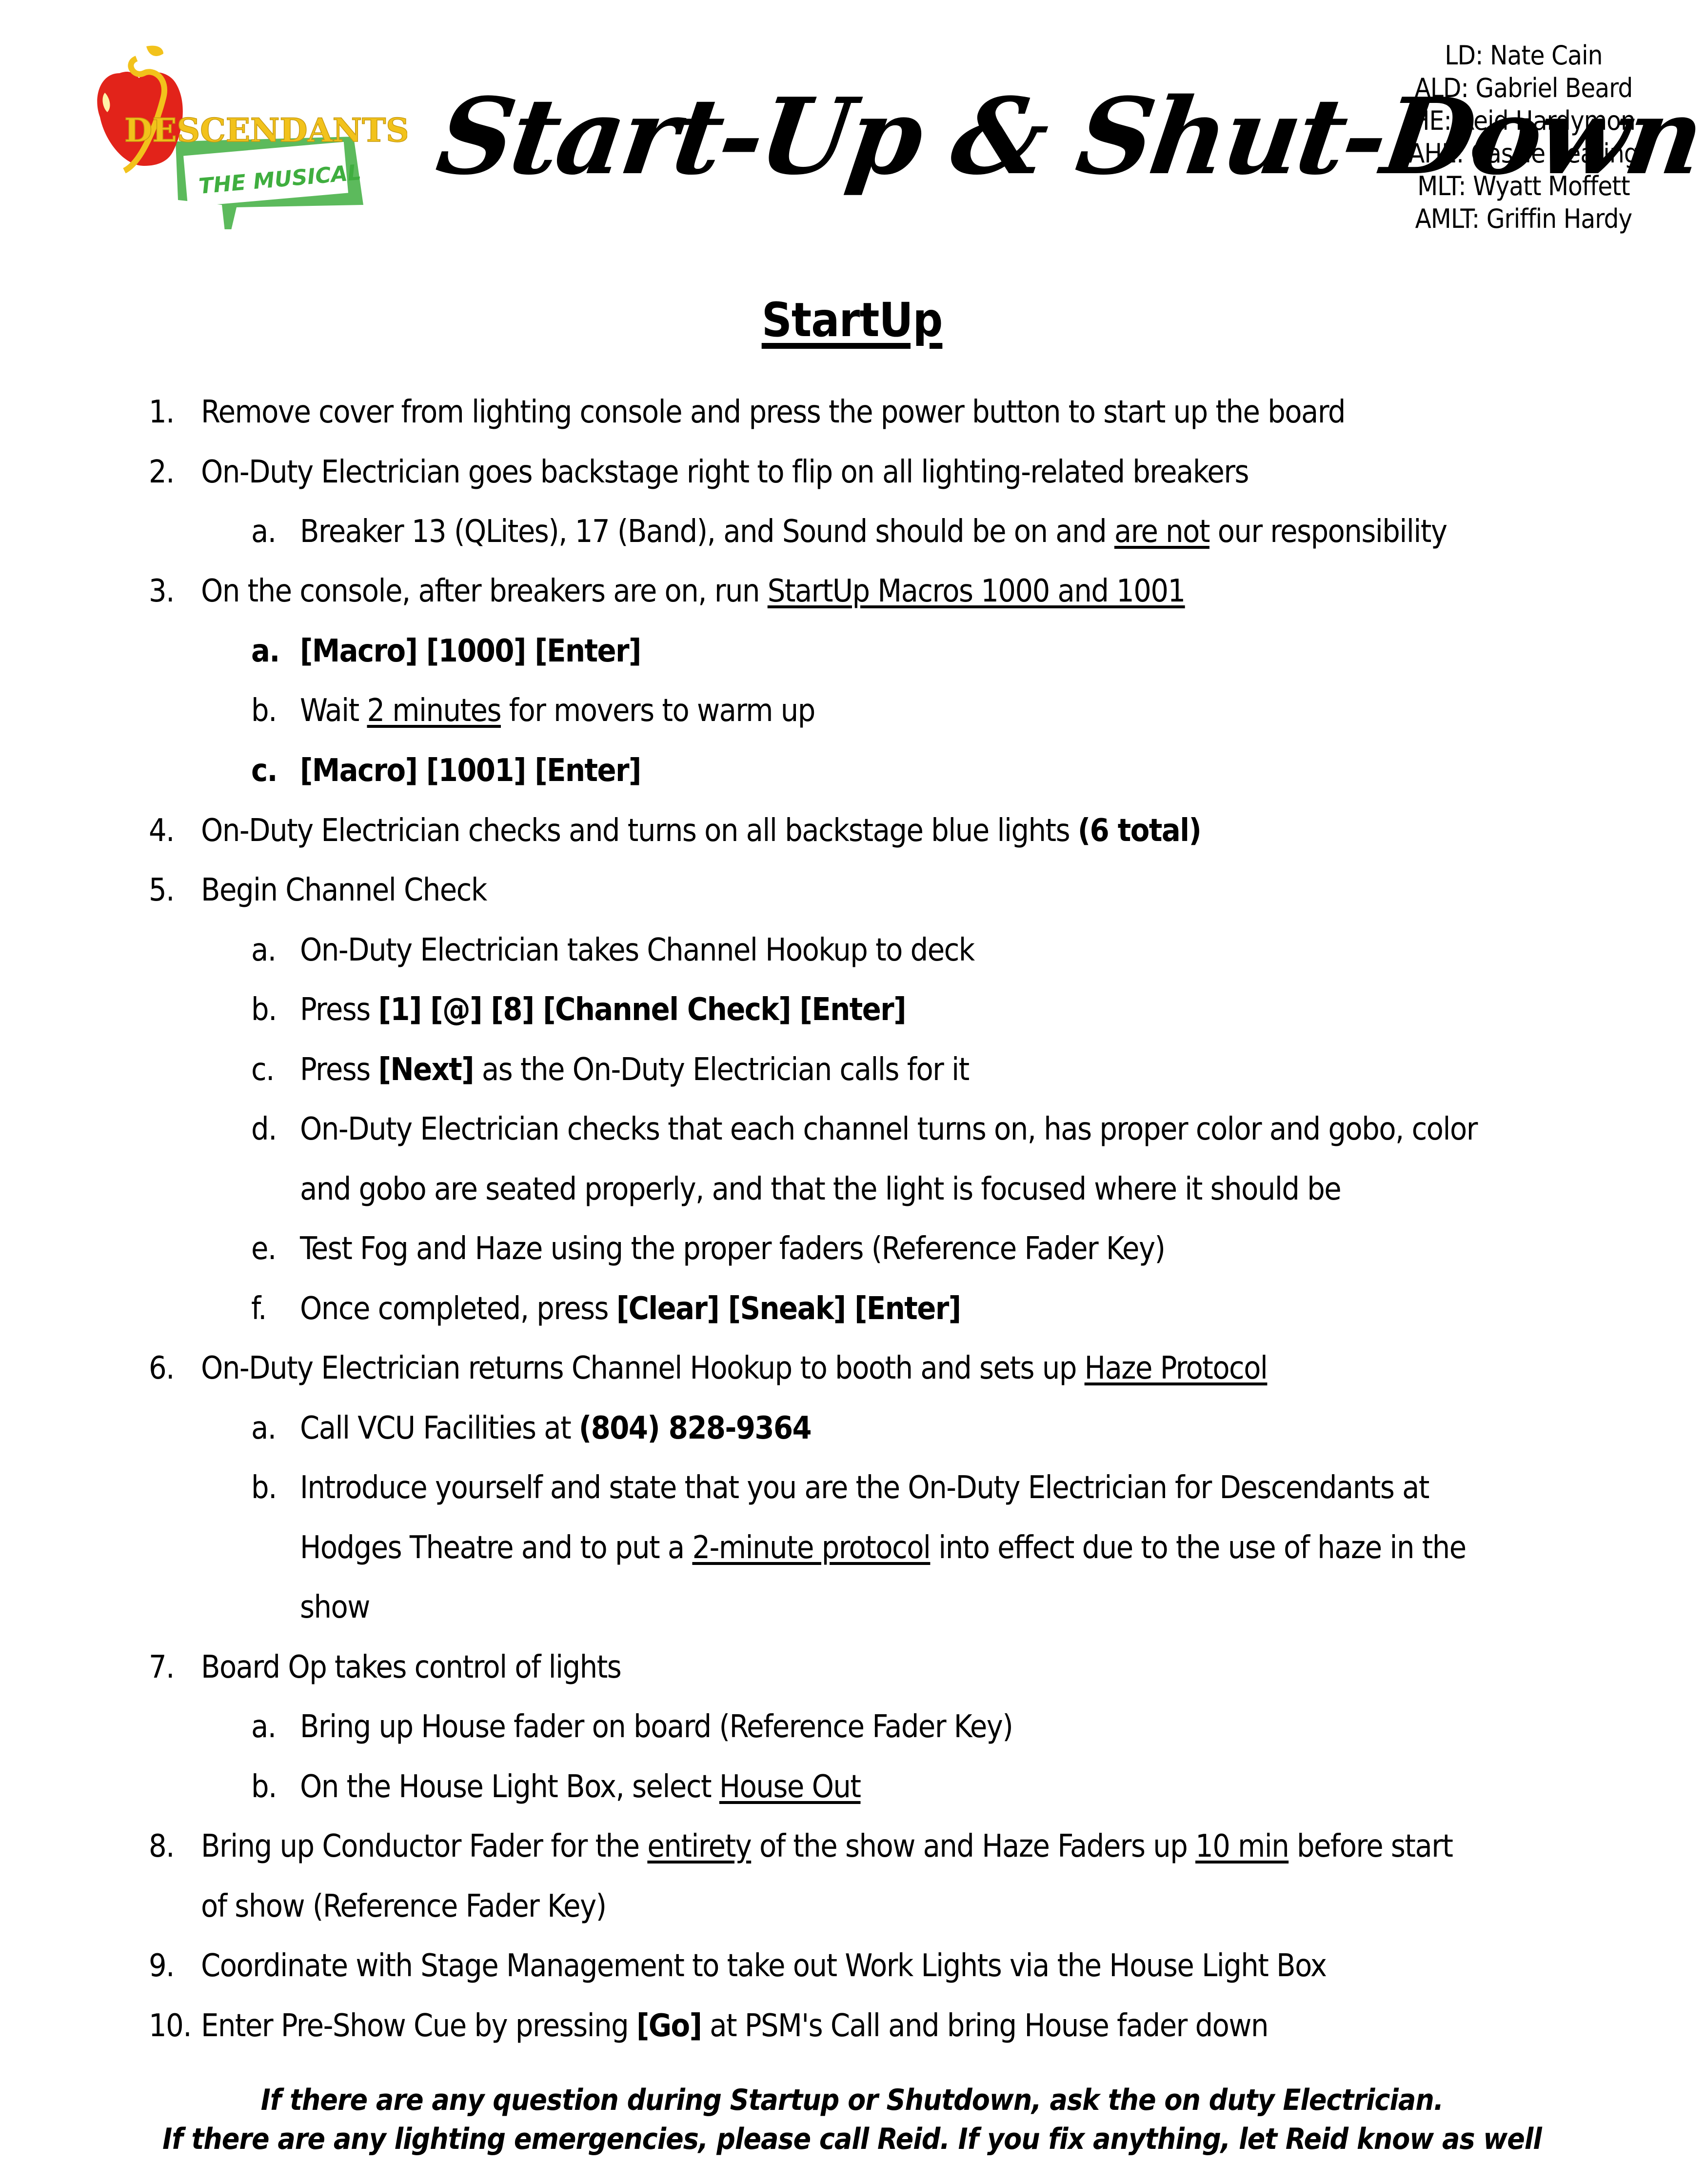 Image resolution: width=1704 pixels, height=2184 pixels. What do you see at coordinates (439, 1428) in the screenshot?
I see `text-run: Call VCU Facilities at` at bounding box center [439, 1428].